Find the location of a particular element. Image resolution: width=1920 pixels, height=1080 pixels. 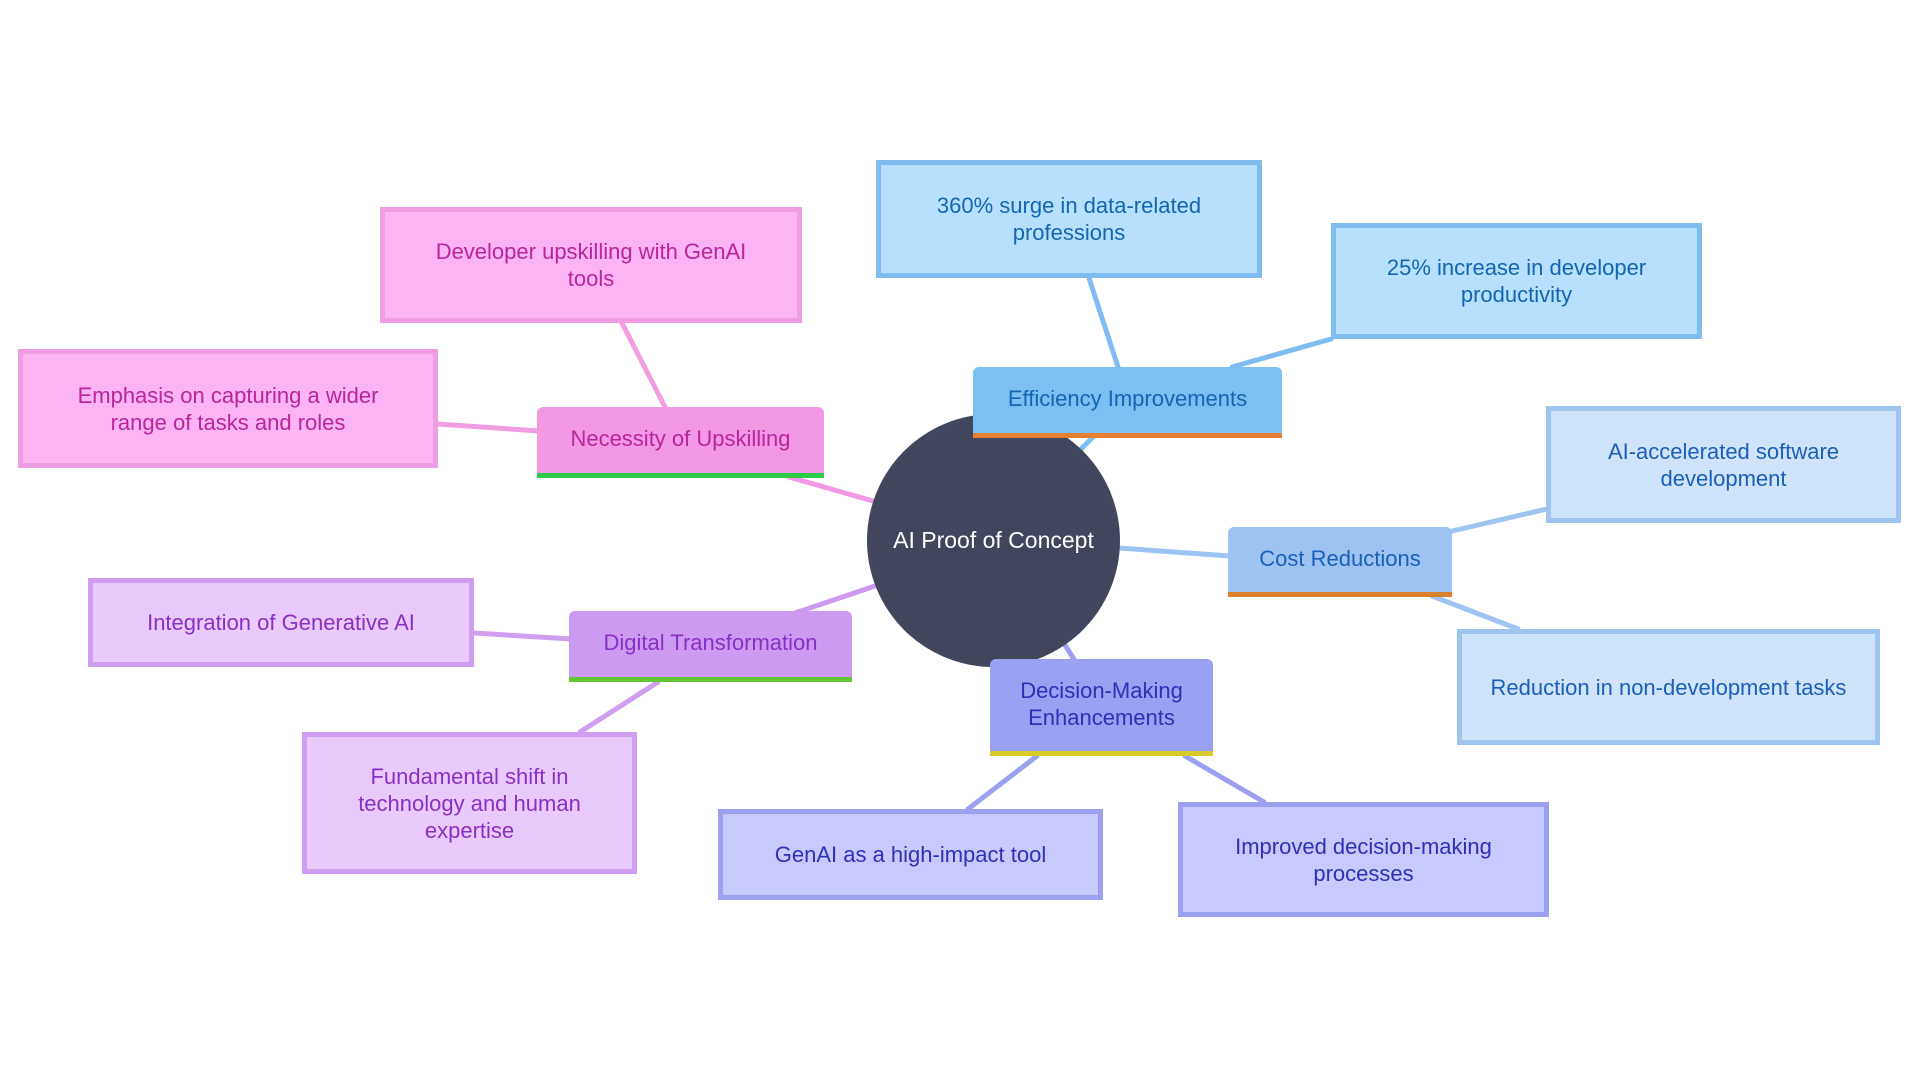

root-node: AI Proof of Concept is located at coordinates (993, 540).